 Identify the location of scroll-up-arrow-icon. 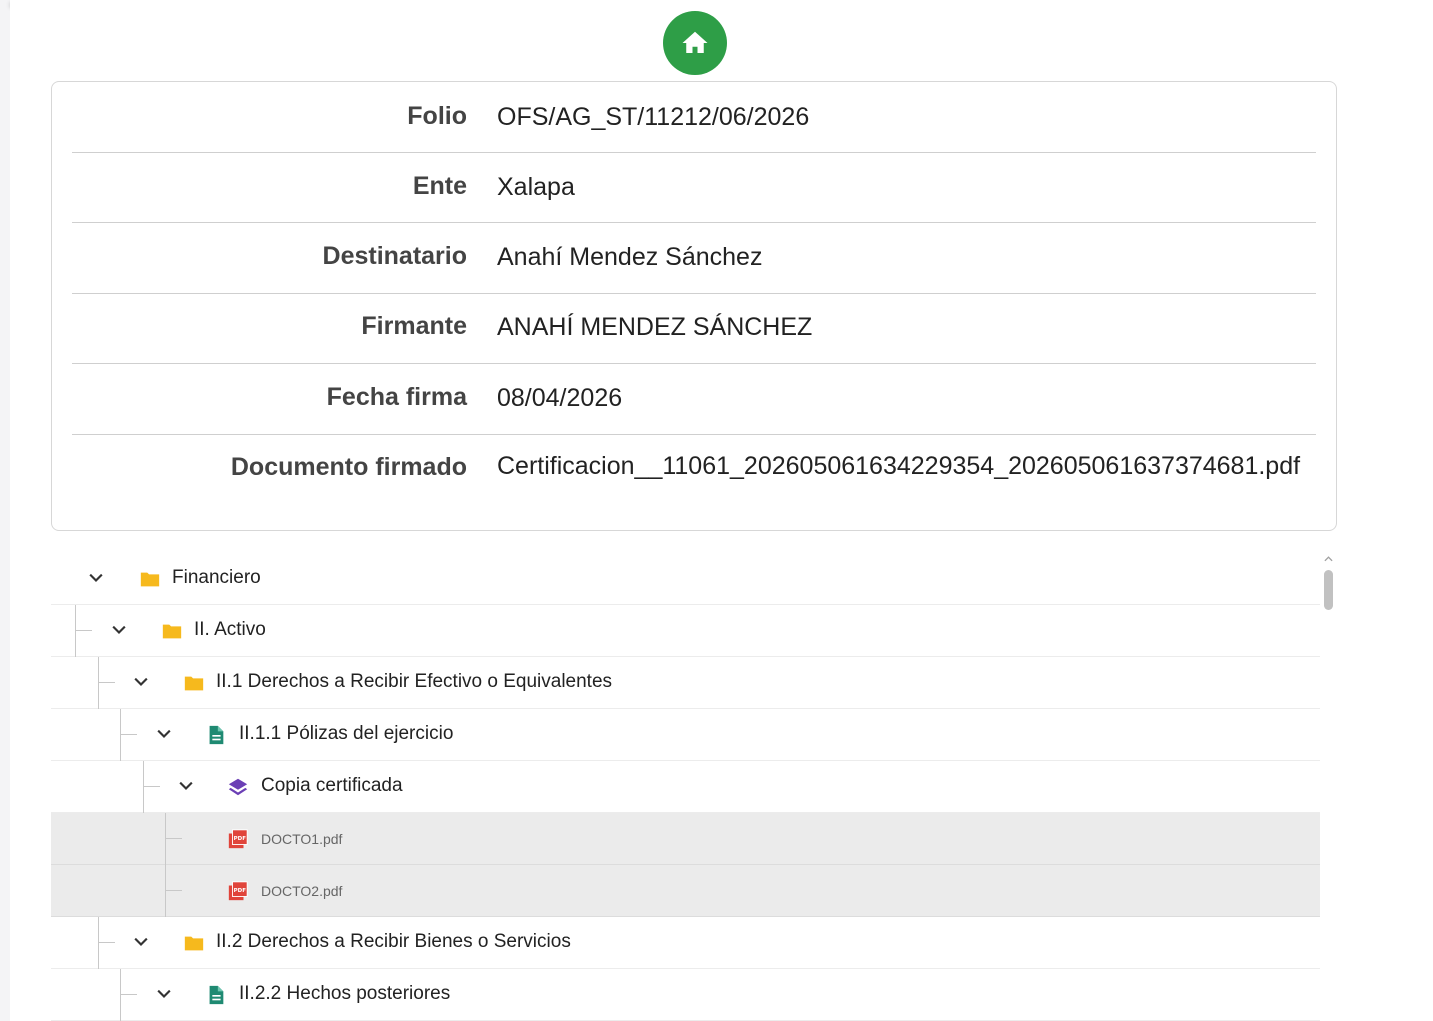
(1328, 559).